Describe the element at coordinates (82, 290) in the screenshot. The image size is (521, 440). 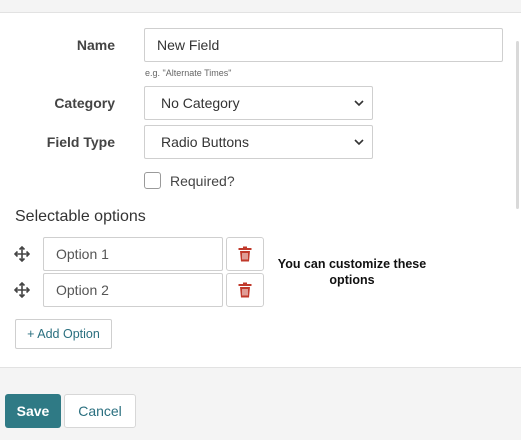
I see `option-input-value: Option 2` at that location.